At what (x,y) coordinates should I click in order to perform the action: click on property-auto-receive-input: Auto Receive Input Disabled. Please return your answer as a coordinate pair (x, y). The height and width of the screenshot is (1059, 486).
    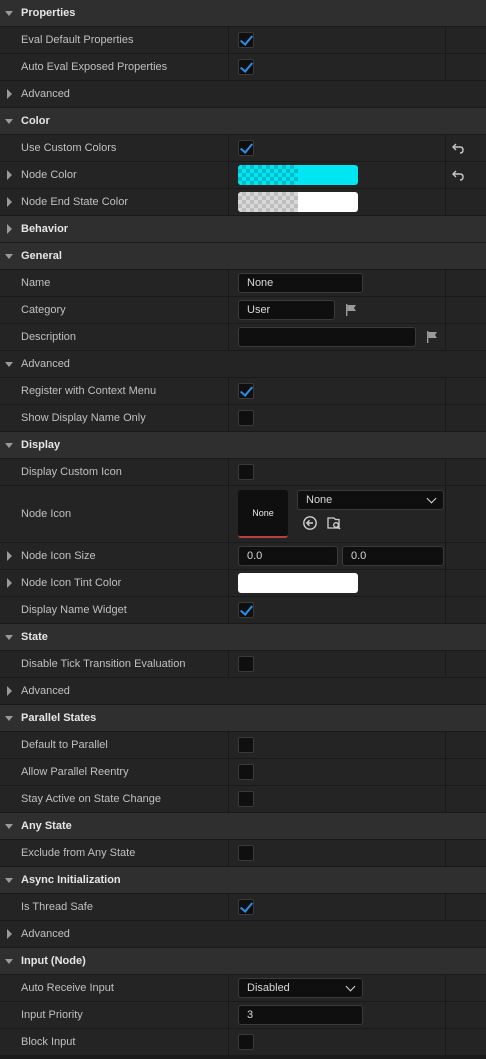
    Looking at the image, I should click on (243, 988).